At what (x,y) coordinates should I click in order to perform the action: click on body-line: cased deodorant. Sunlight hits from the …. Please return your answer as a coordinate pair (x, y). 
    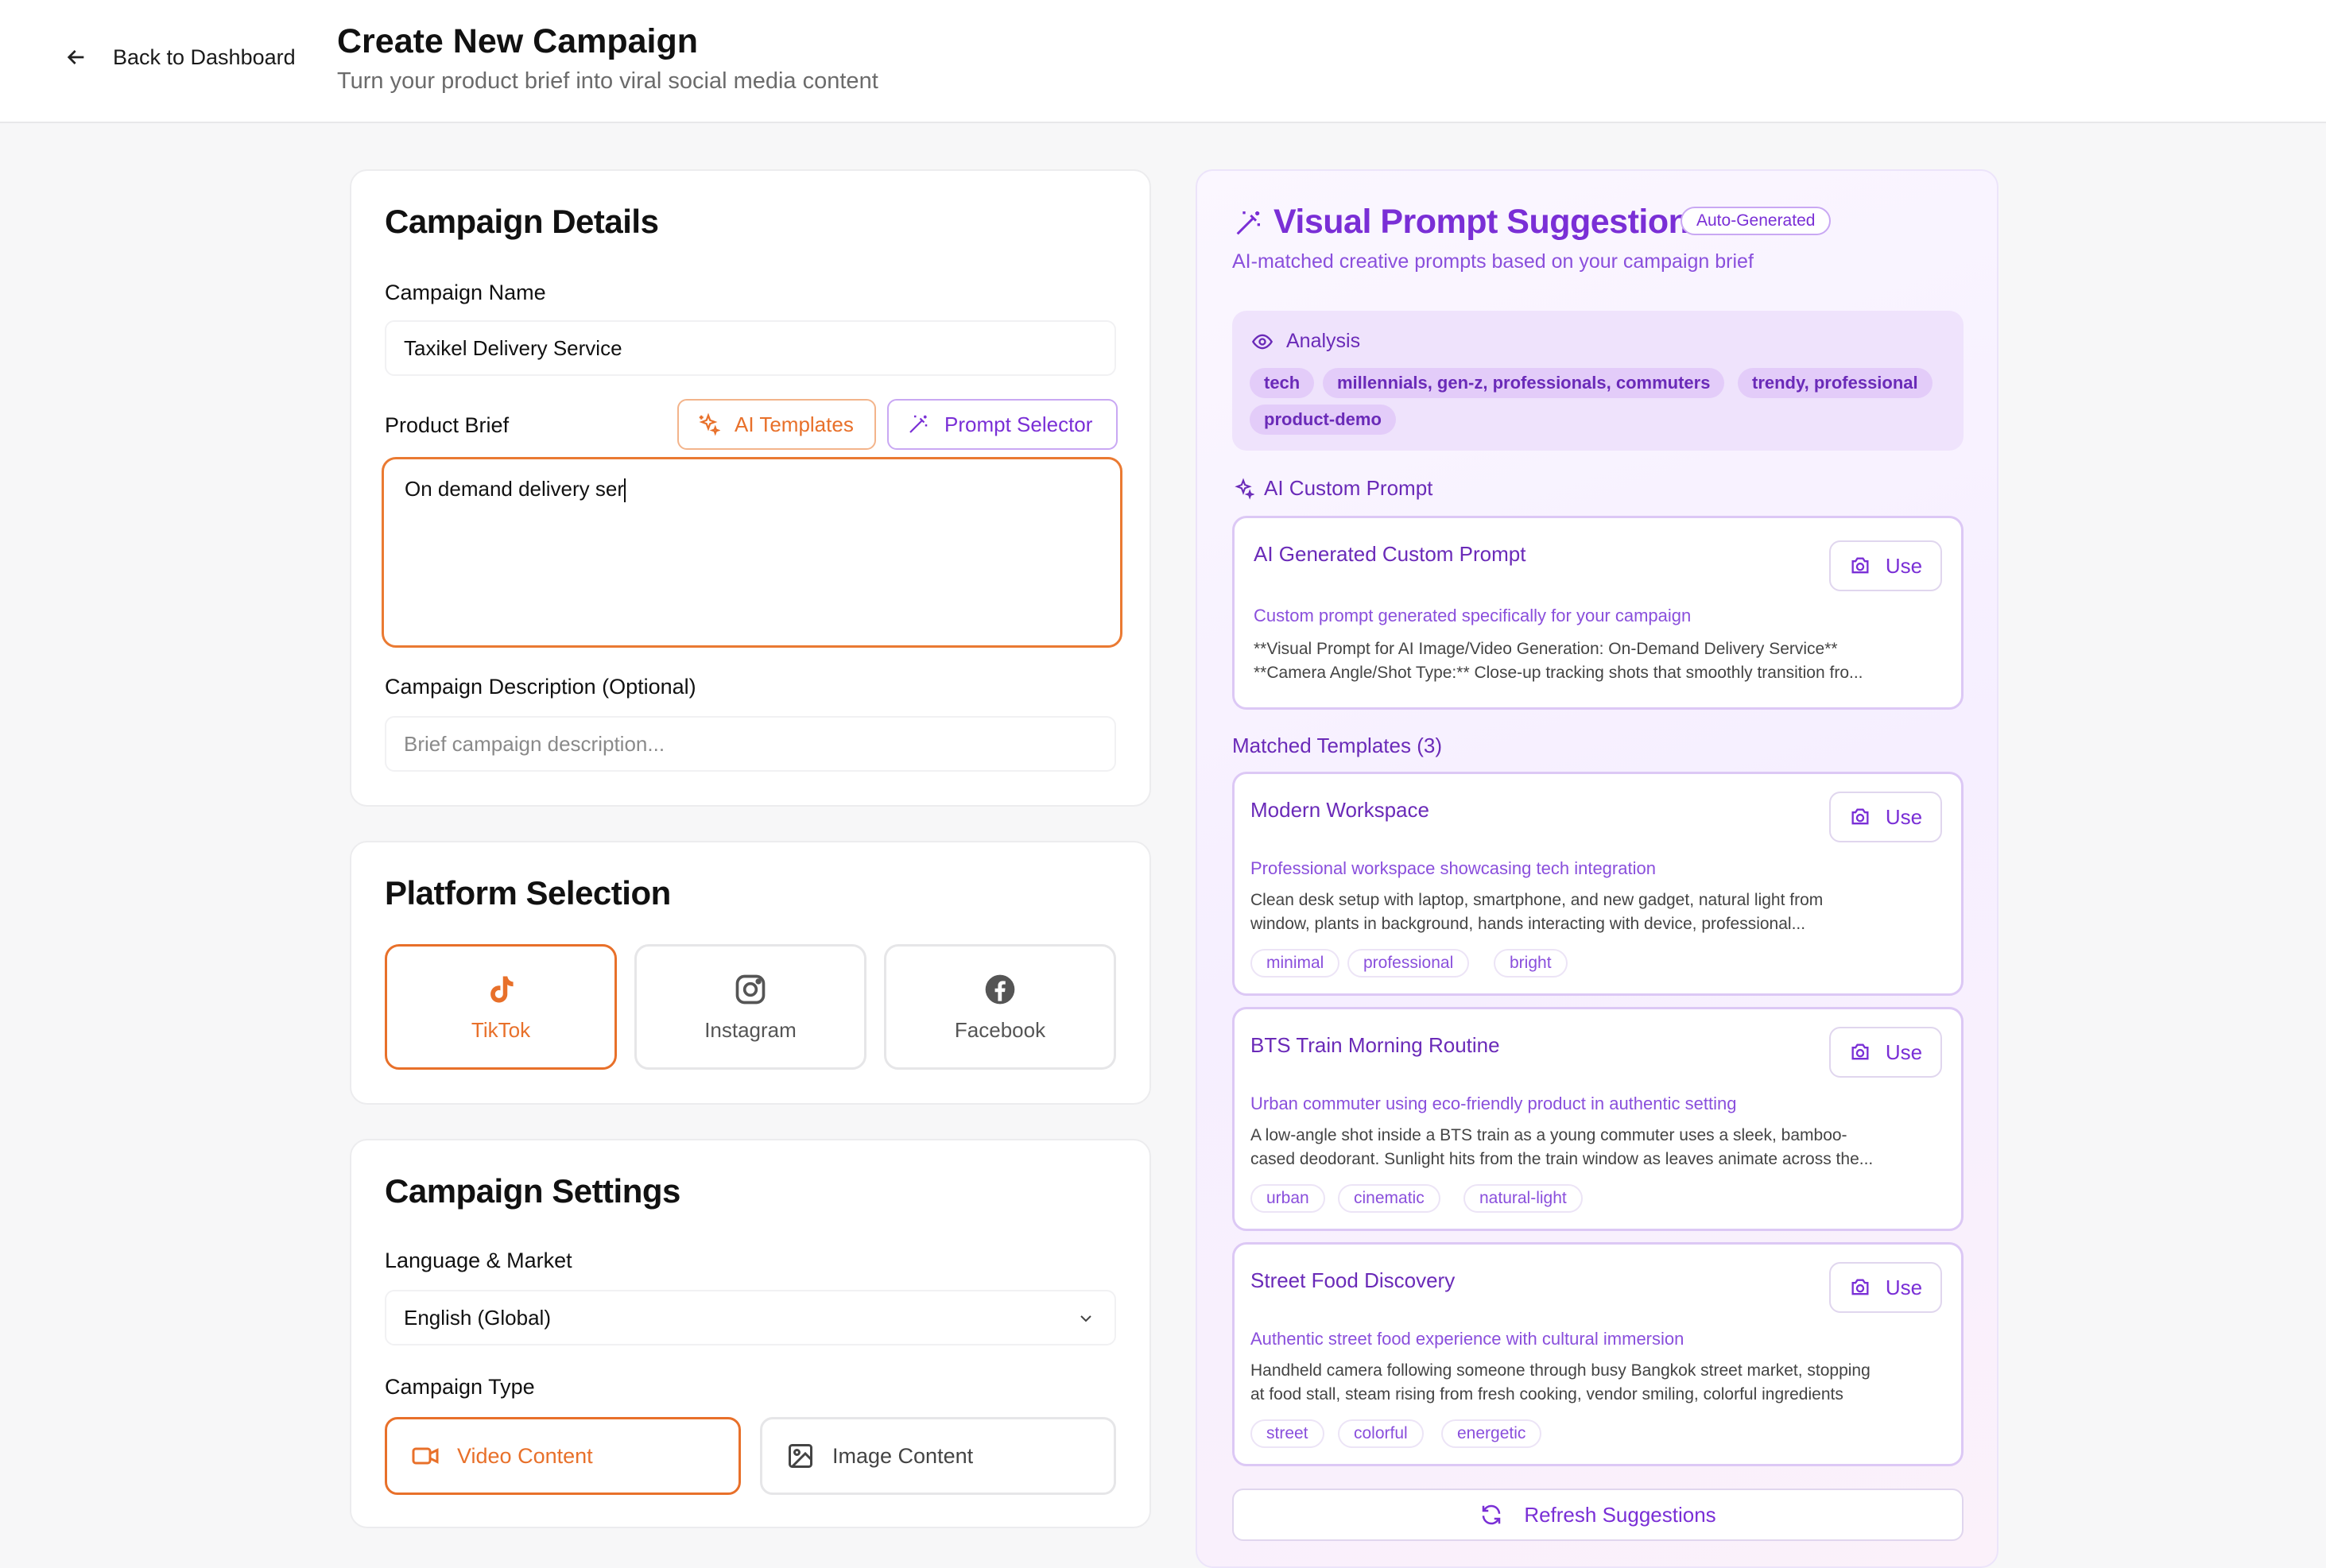
    Looking at the image, I should click on (1562, 1159).